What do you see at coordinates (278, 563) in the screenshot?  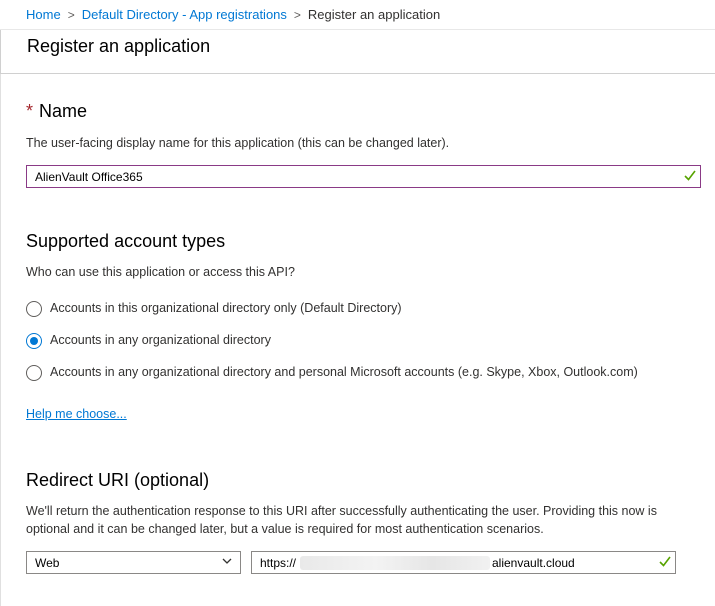 I see `redirect-uri-prefix: https://` at bounding box center [278, 563].